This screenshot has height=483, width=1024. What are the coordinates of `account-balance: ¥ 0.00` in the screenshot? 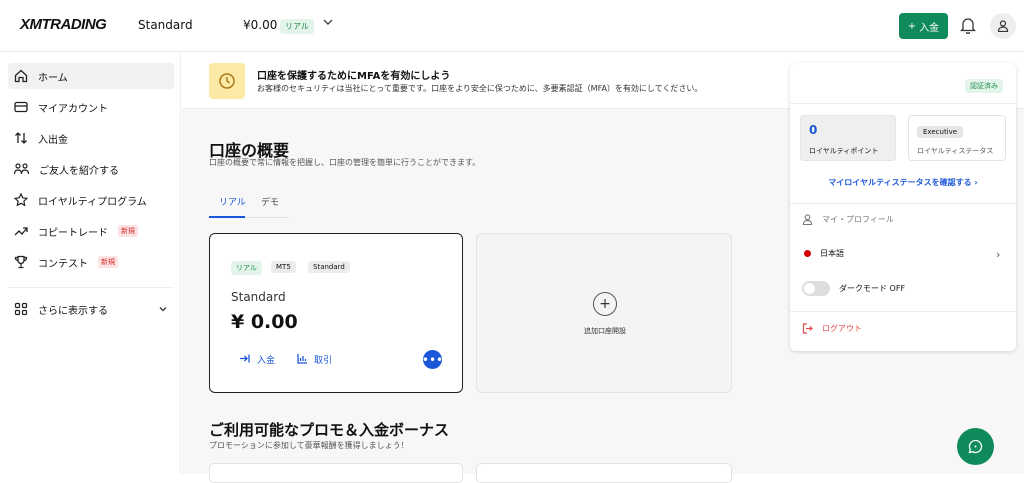 It's located at (264, 322).